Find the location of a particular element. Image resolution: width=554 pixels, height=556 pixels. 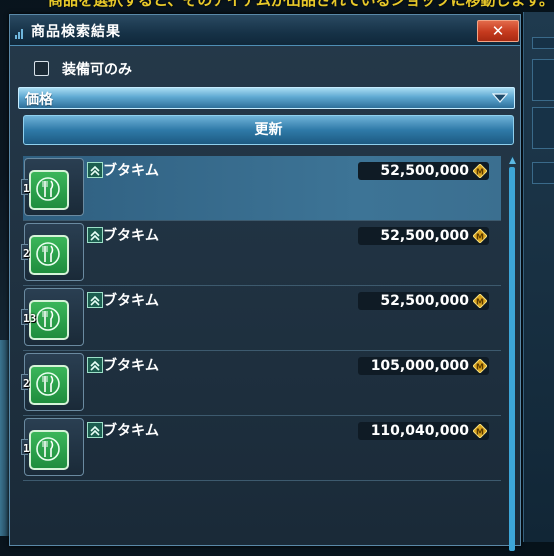

equippable-label: 装備可のみ is located at coordinates (97, 70).